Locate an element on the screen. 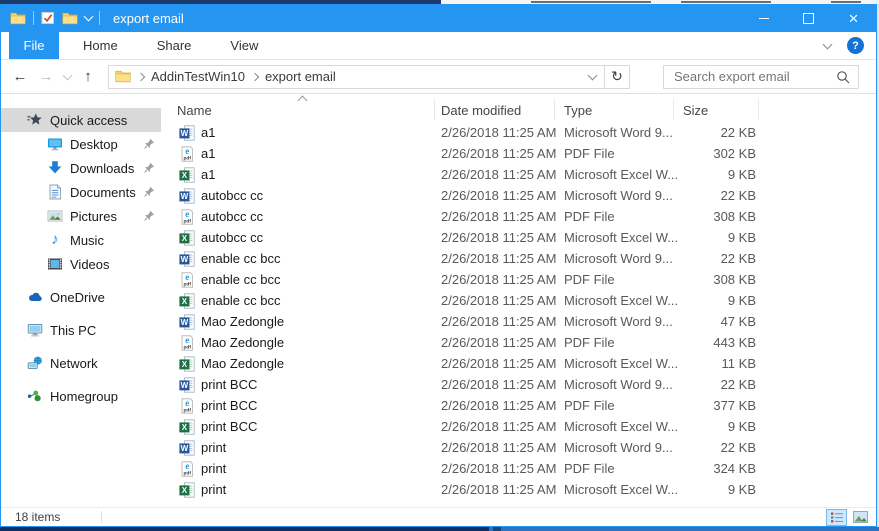  background-fragment is located at coordinates (591, 2).